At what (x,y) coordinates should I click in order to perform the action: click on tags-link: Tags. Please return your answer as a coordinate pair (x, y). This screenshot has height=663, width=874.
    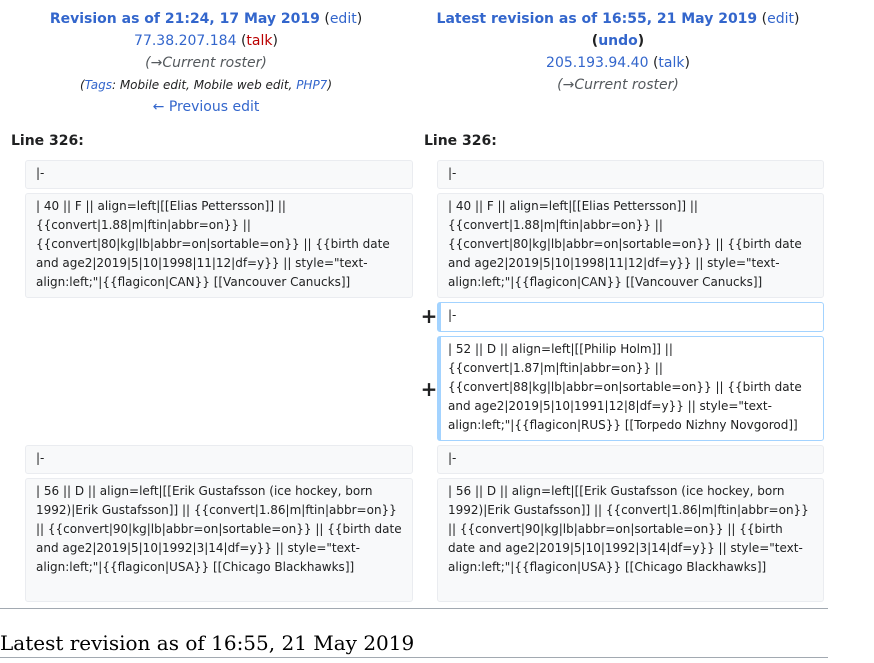
    Looking at the image, I should click on (98, 85).